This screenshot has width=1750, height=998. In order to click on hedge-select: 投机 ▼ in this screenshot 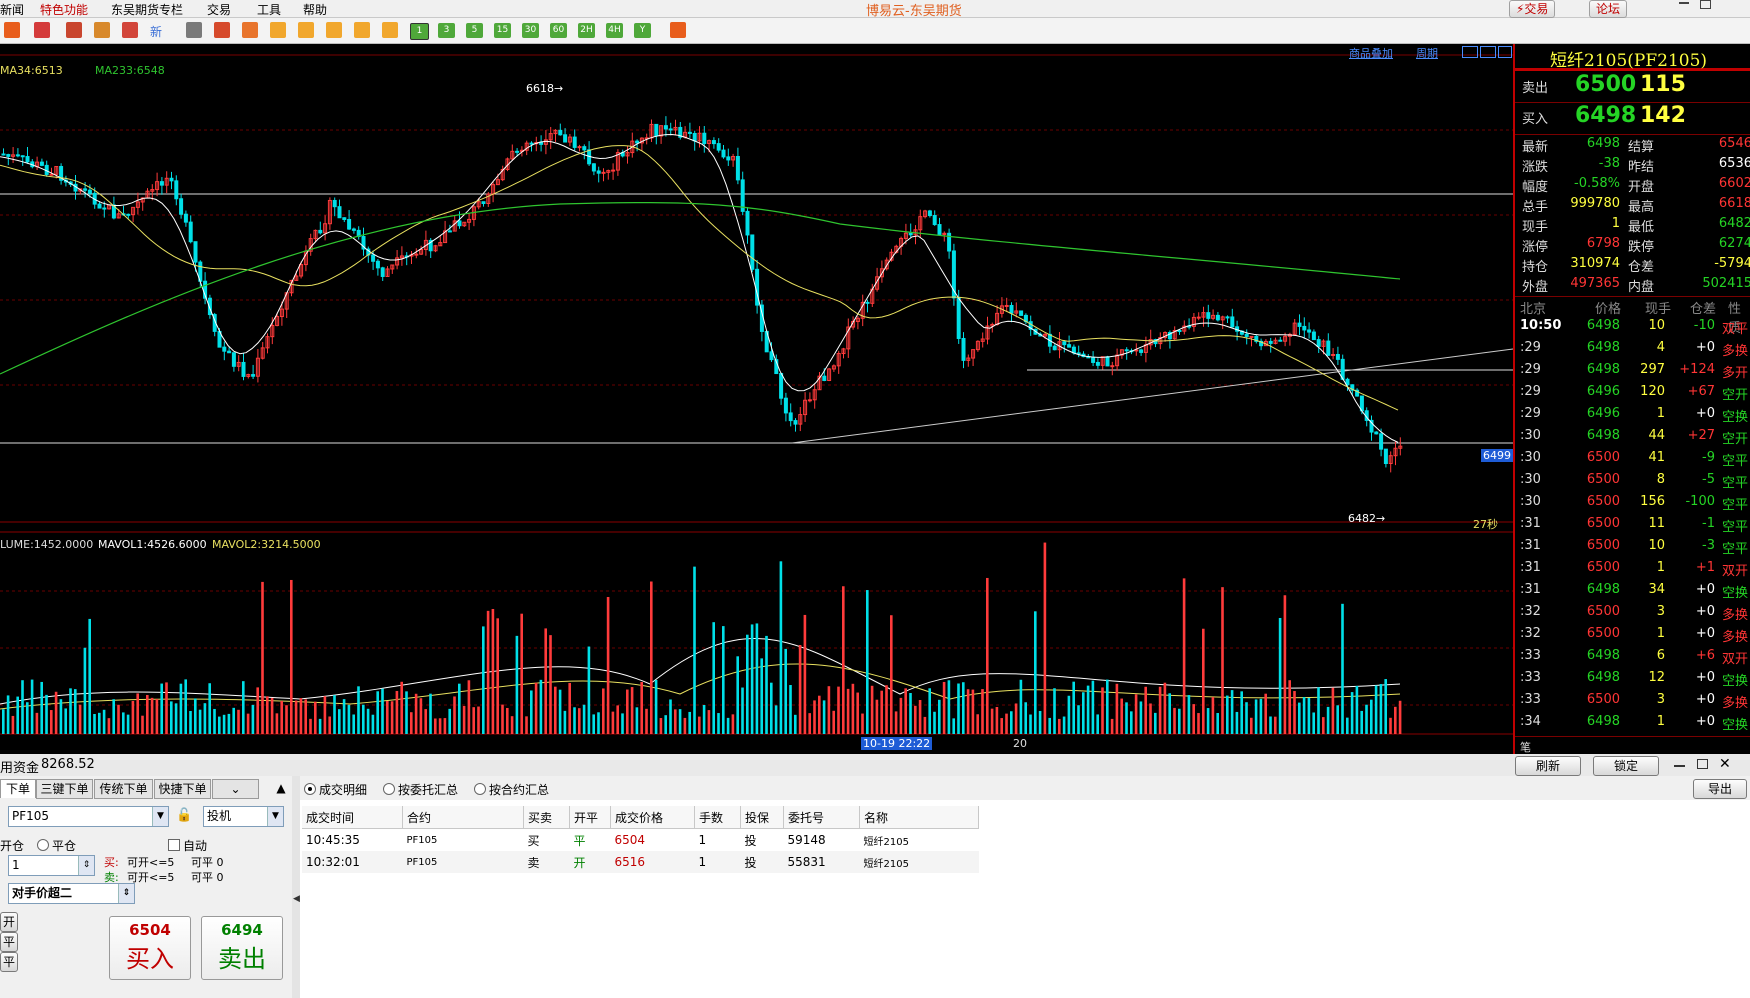, I will do `click(243, 816)`.